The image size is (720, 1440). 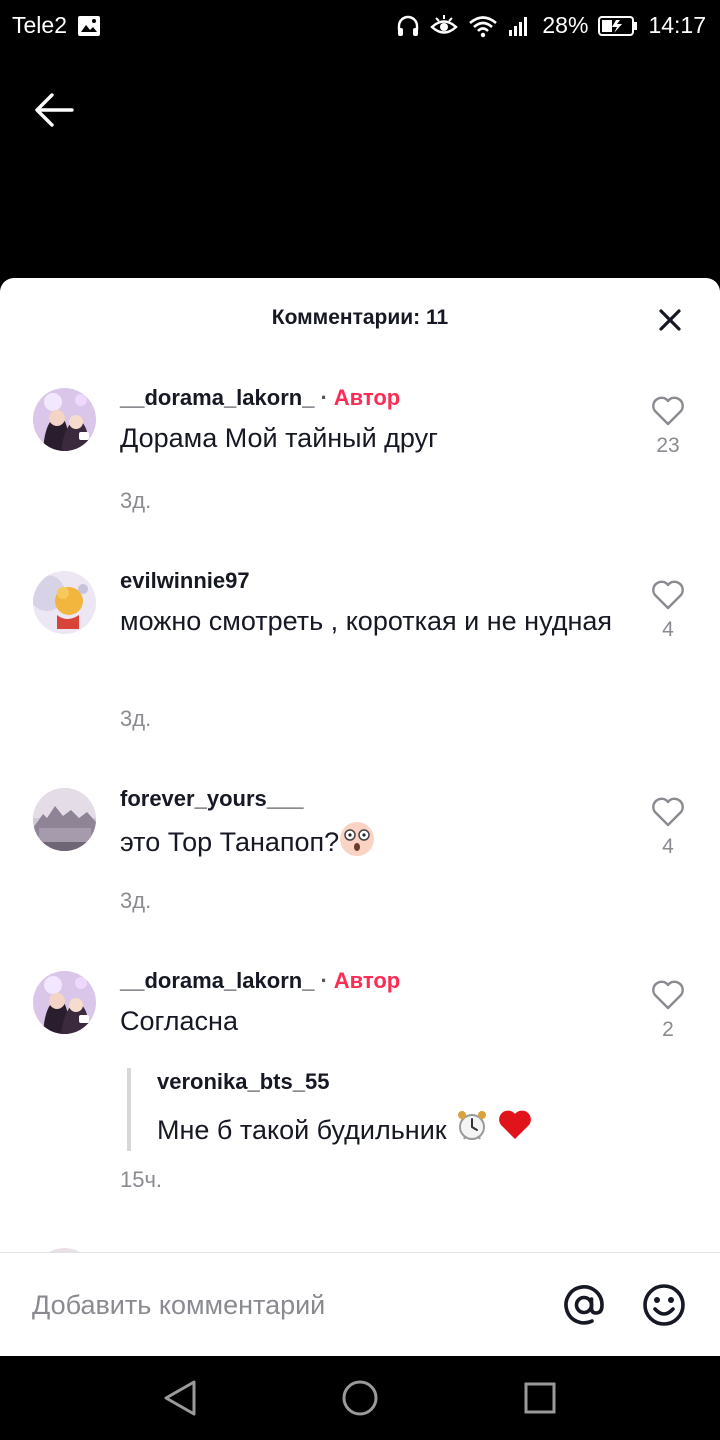 What do you see at coordinates (375, 581) in the screenshot?
I see `comment-username: evilwinnie97` at bounding box center [375, 581].